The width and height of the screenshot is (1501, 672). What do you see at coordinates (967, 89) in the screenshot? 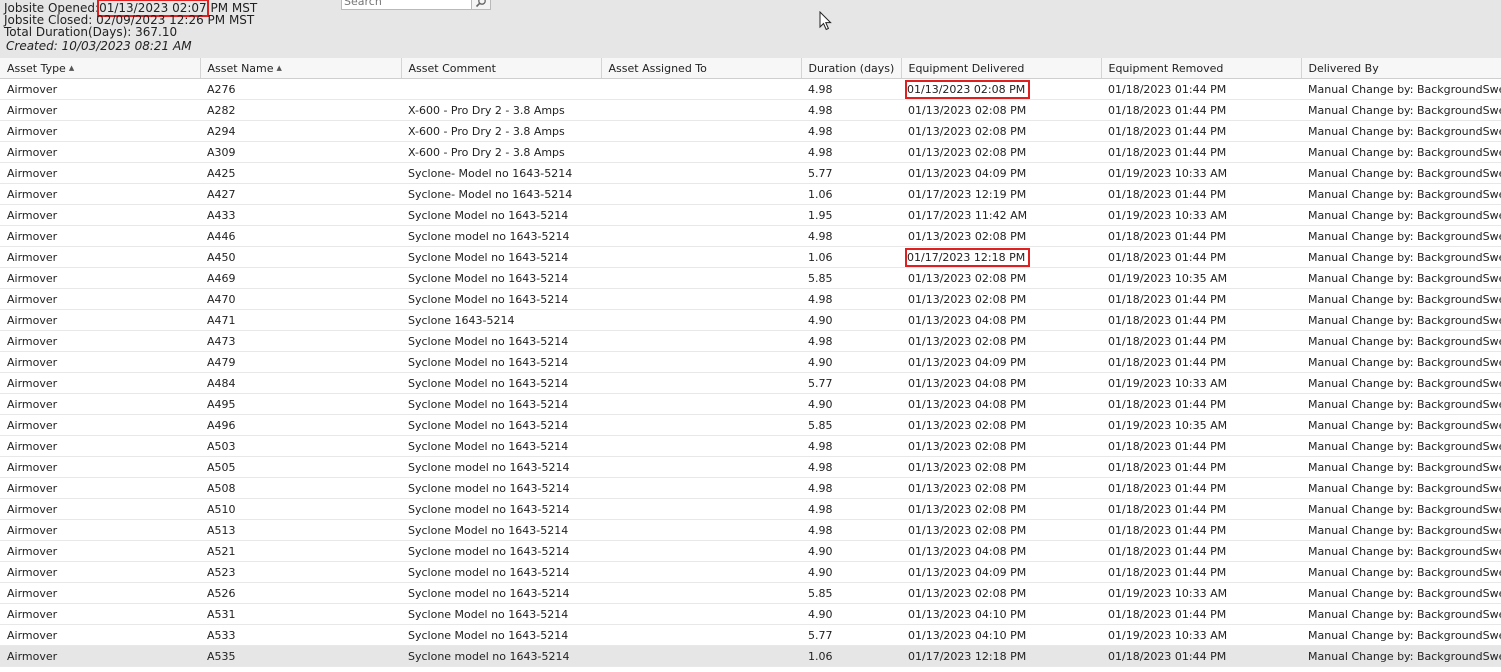
I see `highlighted-value: 01/13/2023 02:08 PM` at bounding box center [967, 89].